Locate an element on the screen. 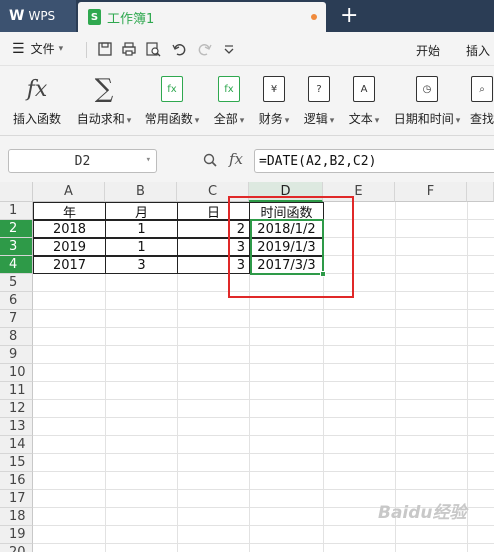  row-header: 7 is located at coordinates (16, 319).